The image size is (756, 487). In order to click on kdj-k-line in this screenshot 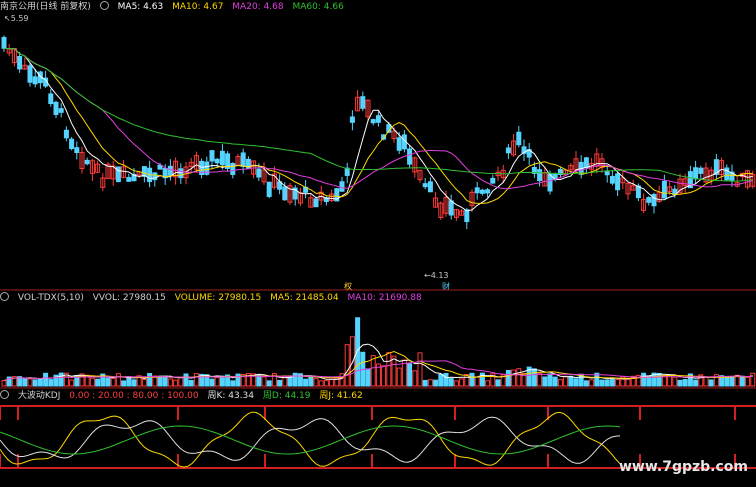, I will do `click(310, 440)`.